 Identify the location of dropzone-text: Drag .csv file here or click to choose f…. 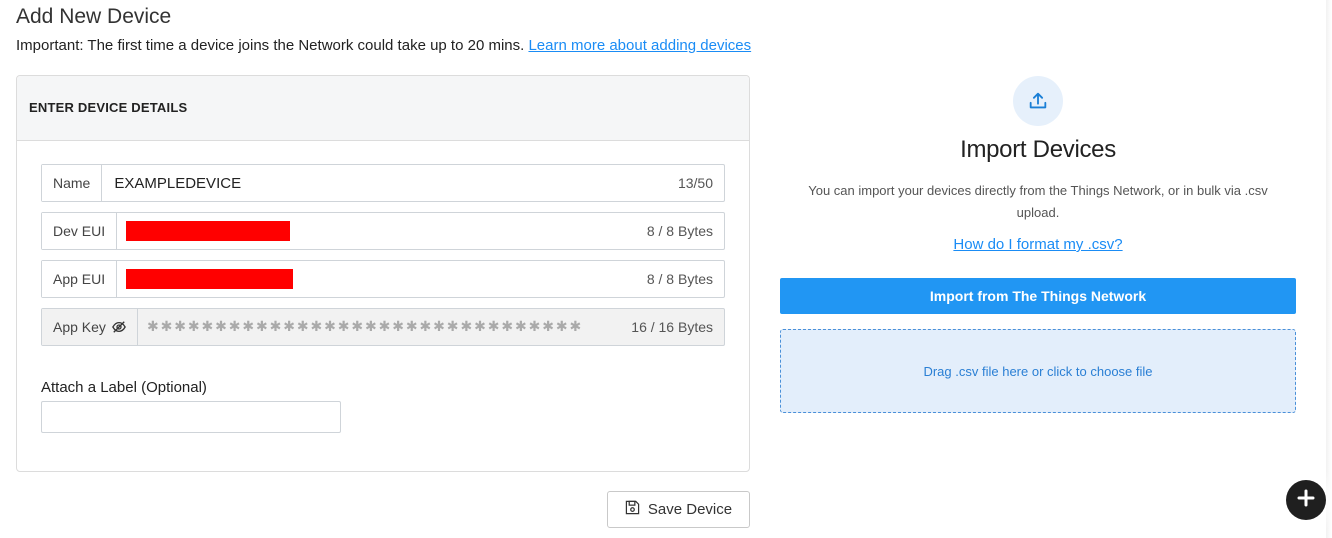
(1038, 371).